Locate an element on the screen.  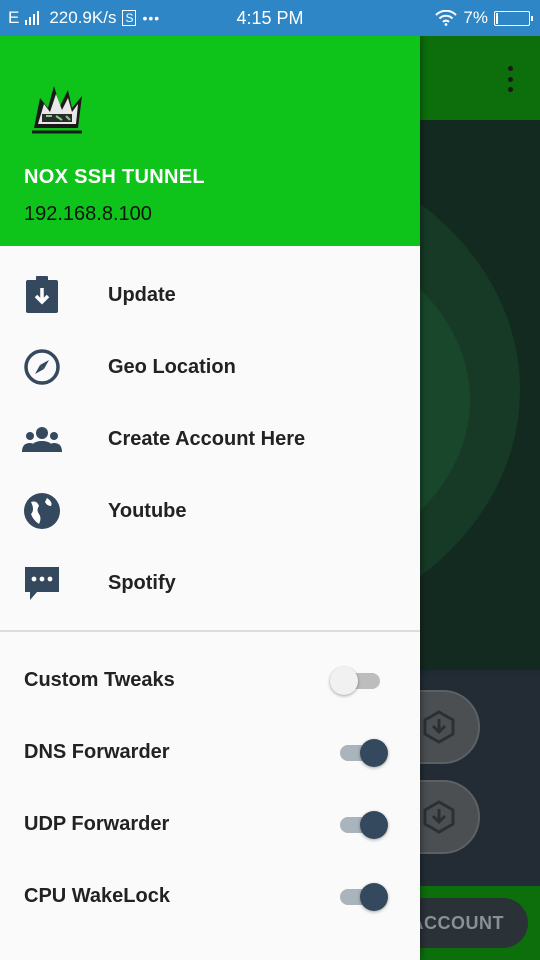
switch-label: UDP Forwarder is located at coordinates (97, 824).